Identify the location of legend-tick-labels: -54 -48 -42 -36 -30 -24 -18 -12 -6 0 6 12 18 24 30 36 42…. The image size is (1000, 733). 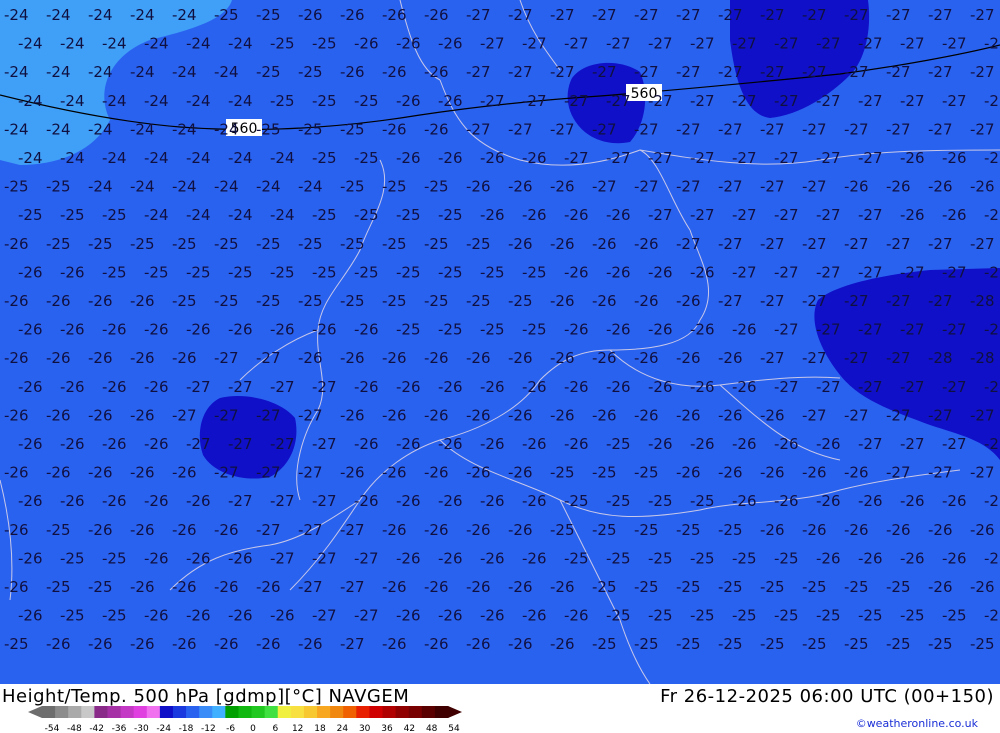
(252, 728).